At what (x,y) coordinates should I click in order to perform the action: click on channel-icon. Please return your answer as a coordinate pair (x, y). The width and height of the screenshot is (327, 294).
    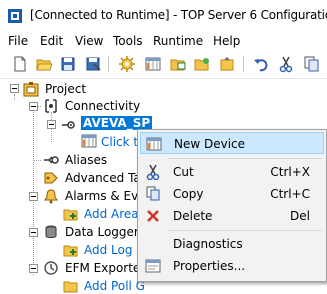
    Looking at the image, I should click on (68, 125).